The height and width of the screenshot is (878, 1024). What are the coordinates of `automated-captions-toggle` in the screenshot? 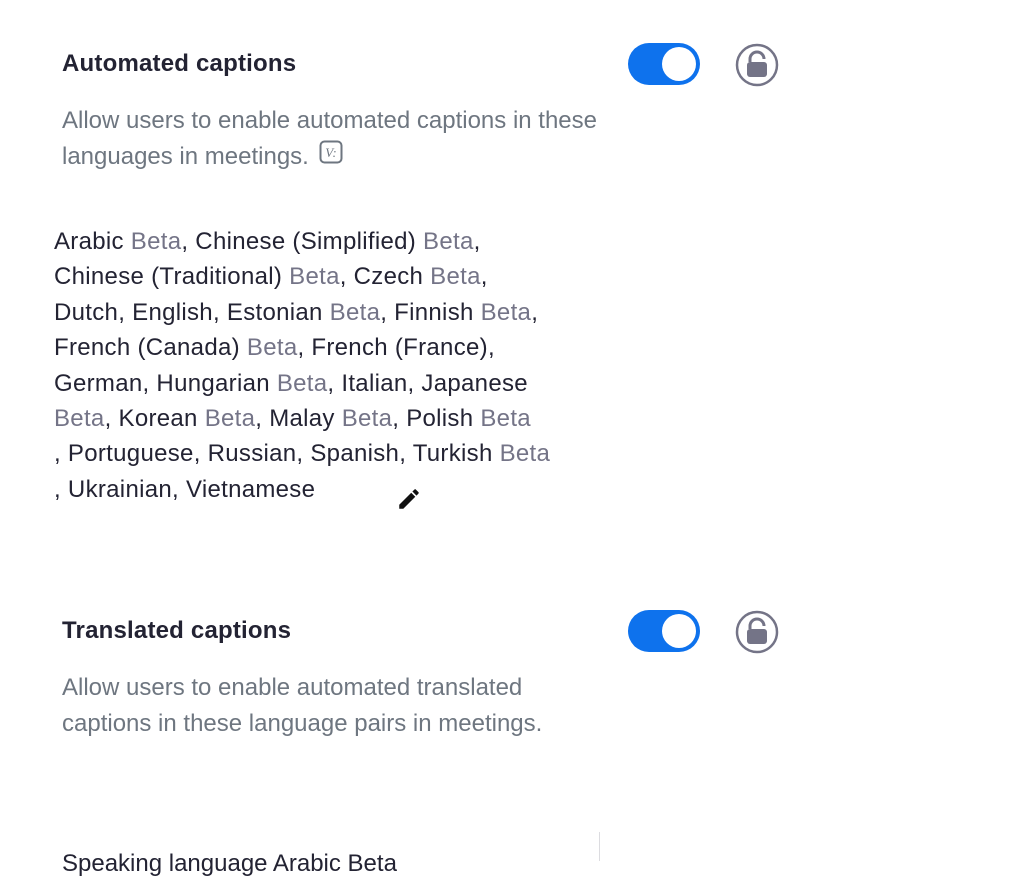 It's located at (664, 64).